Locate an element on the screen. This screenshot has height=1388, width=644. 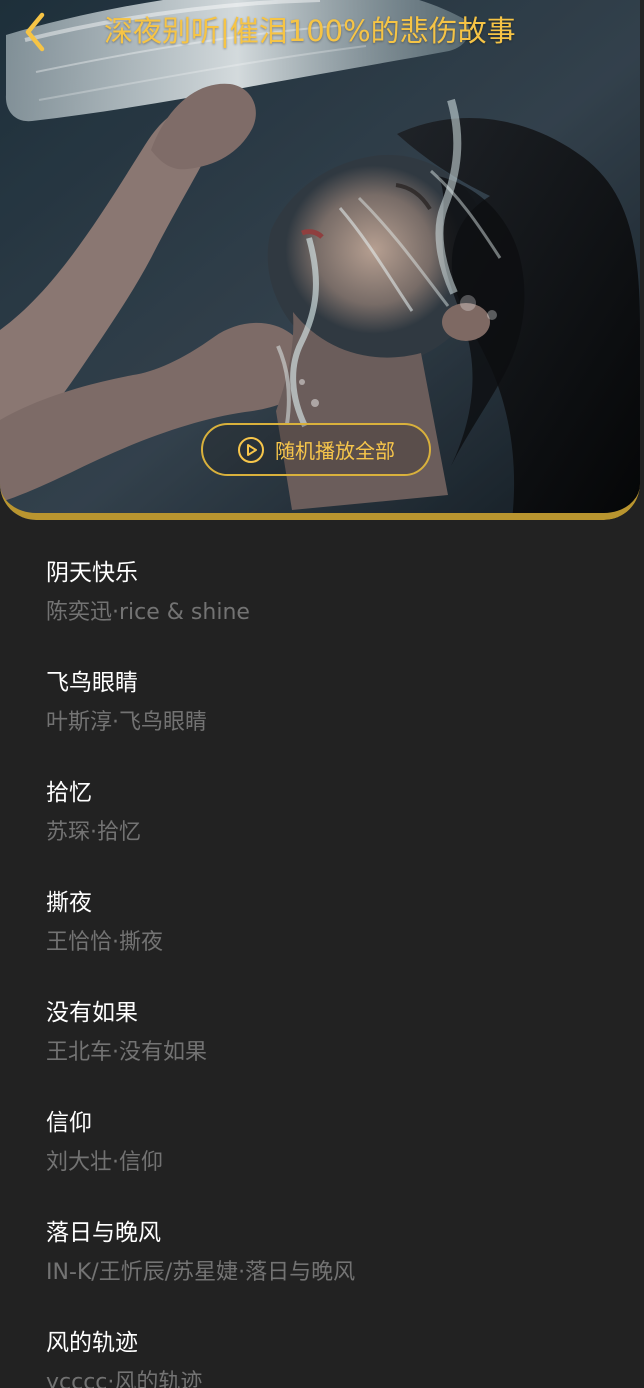
song-title: 没有如果 is located at coordinates (92, 1013).